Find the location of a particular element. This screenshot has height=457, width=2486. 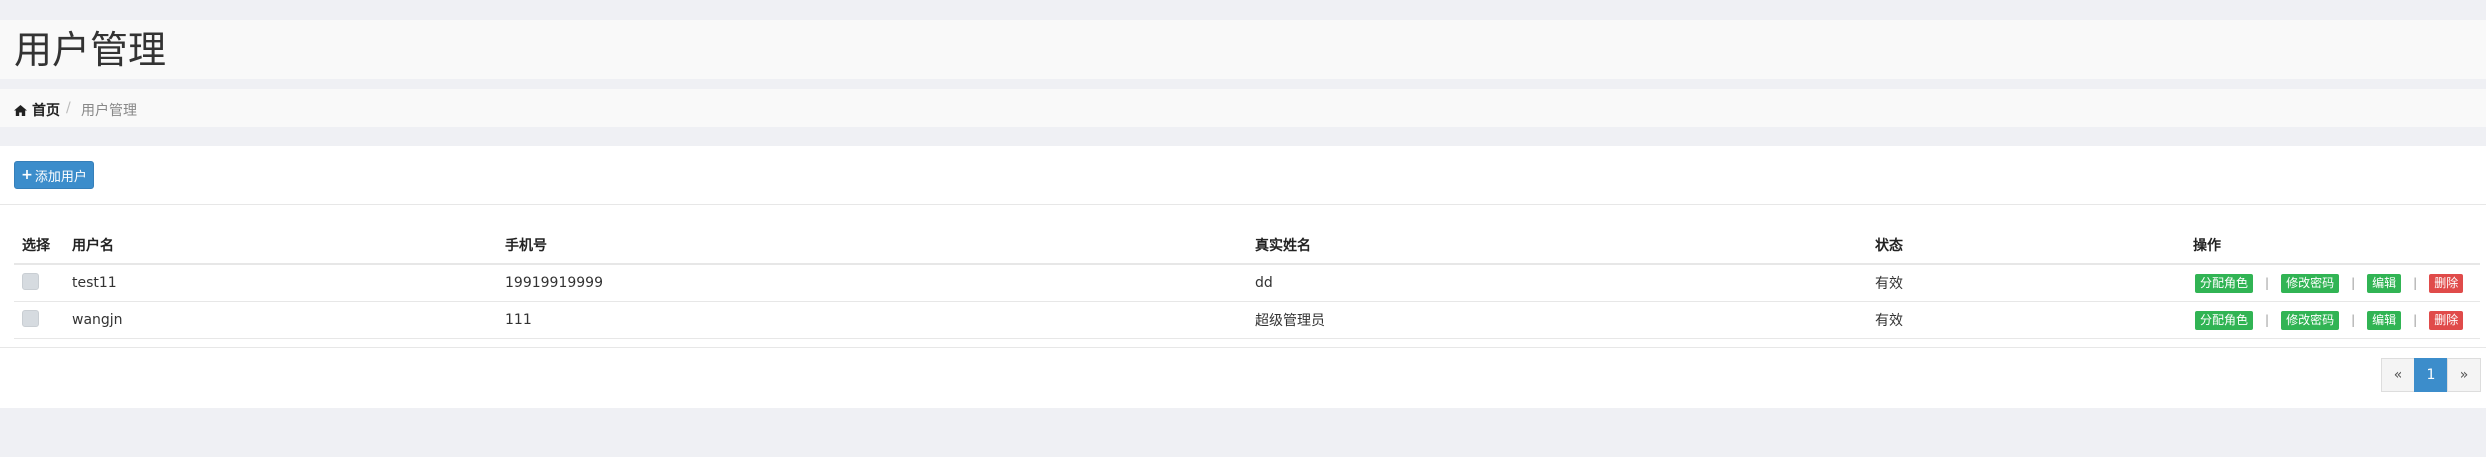

username-cell: test11 is located at coordinates (280, 283).